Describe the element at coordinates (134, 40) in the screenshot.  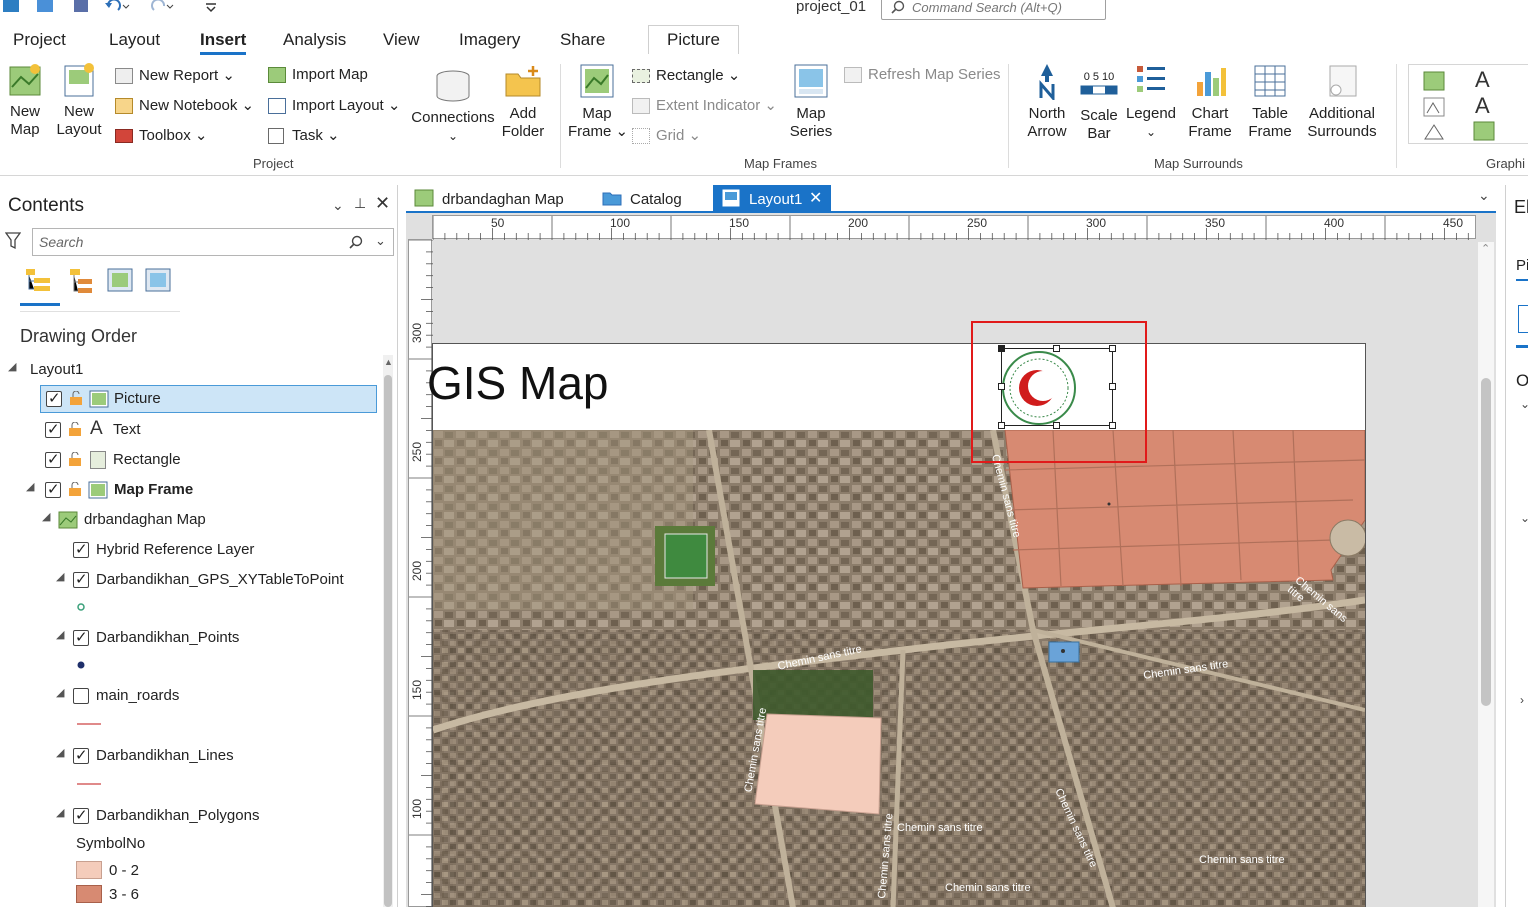
I see `tab-layout: Layout` at that location.